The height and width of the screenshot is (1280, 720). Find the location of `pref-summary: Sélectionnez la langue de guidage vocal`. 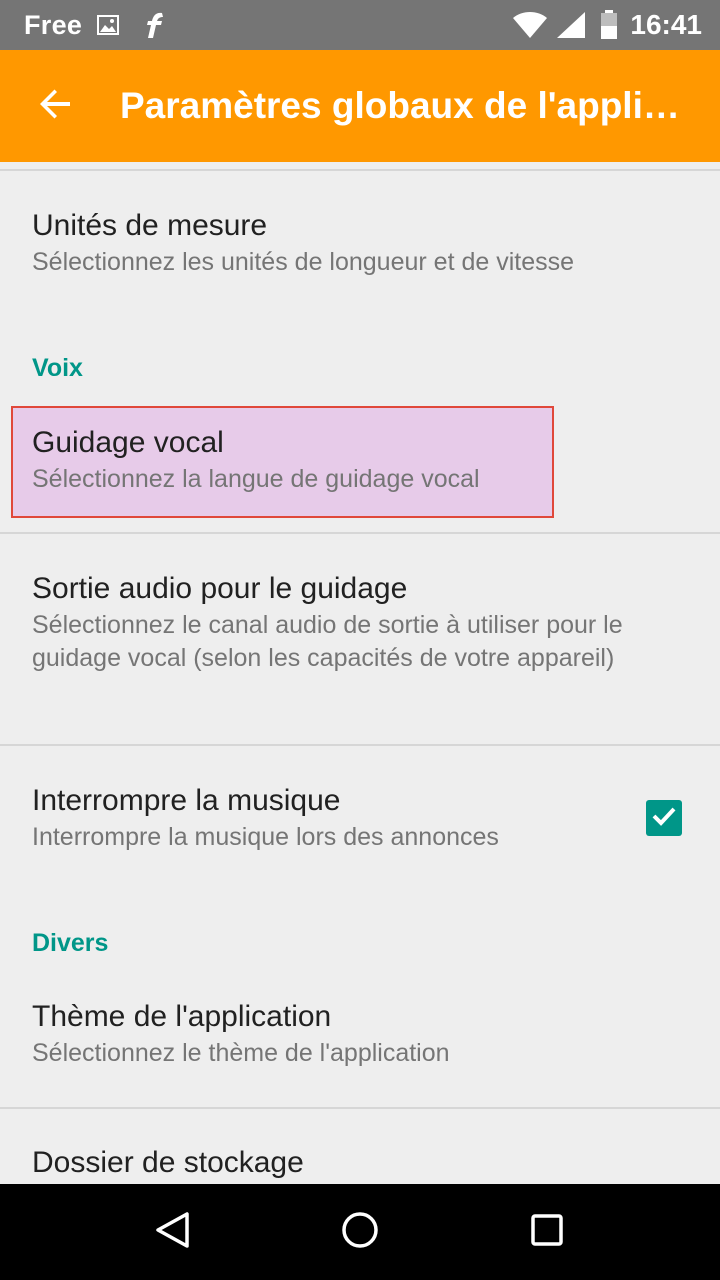

pref-summary: Sélectionnez la langue de guidage vocal is located at coordinates (256, 479).